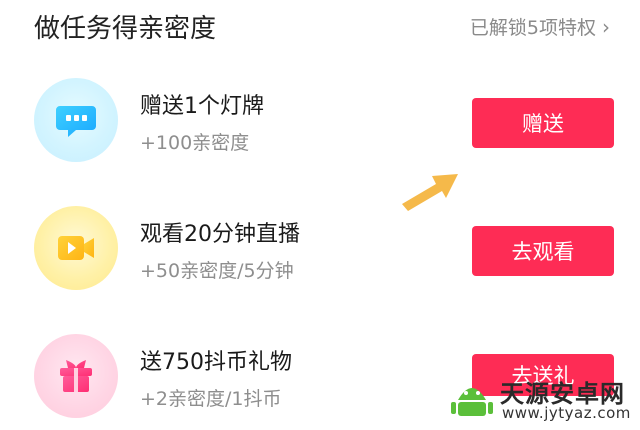  What do you see at coordinates (76, 248) in the screenshot?
I see `video-camera-icon` at bounding box center [76, 248].